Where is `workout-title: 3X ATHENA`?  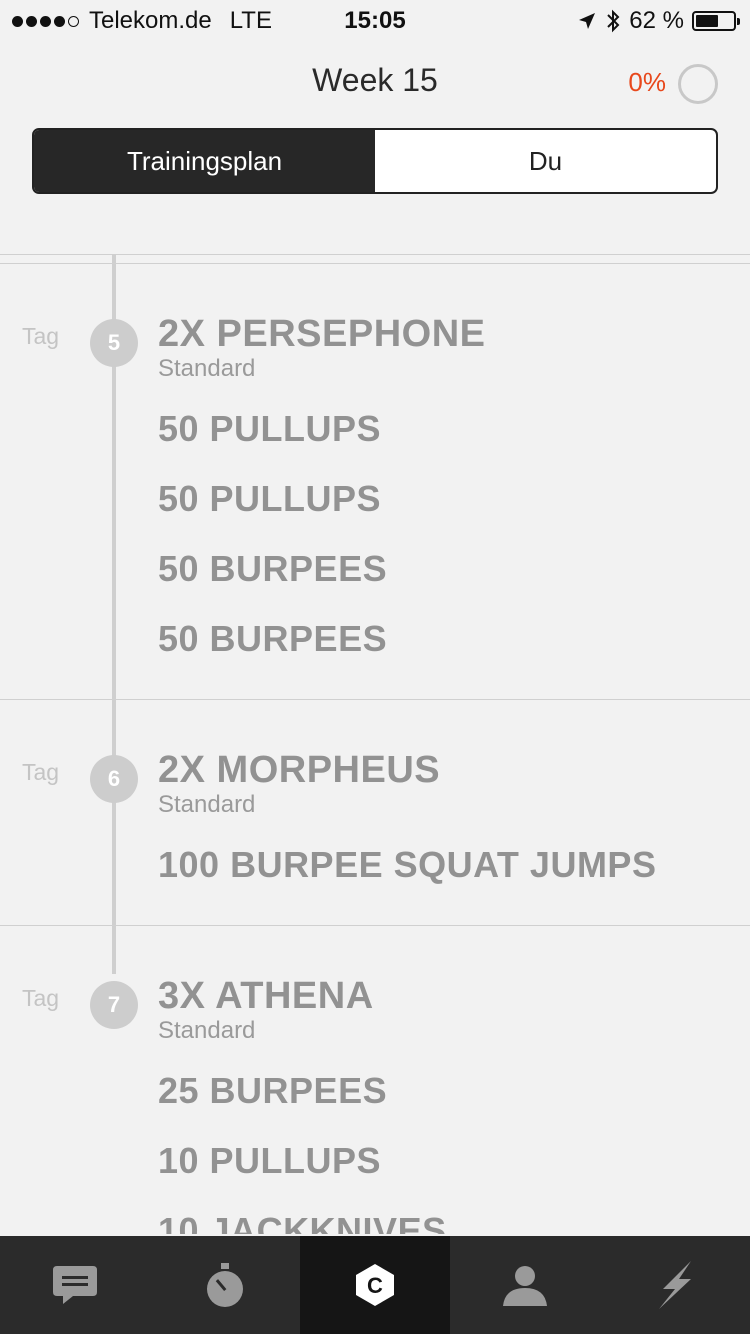
workout-title: 3X ATHENA is located at coordinates (266, 996).